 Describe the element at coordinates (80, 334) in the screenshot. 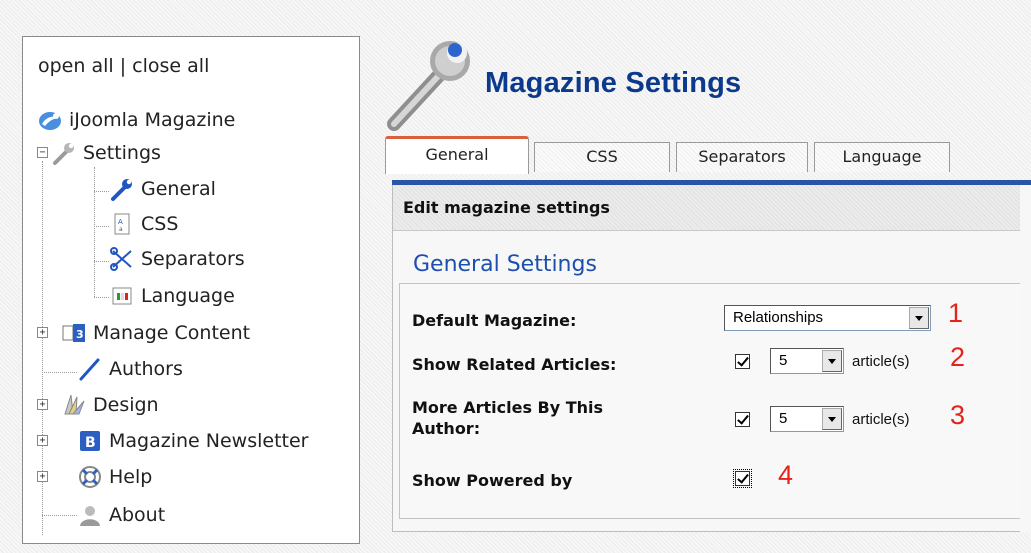

I see `svg-text: 3` at that location.